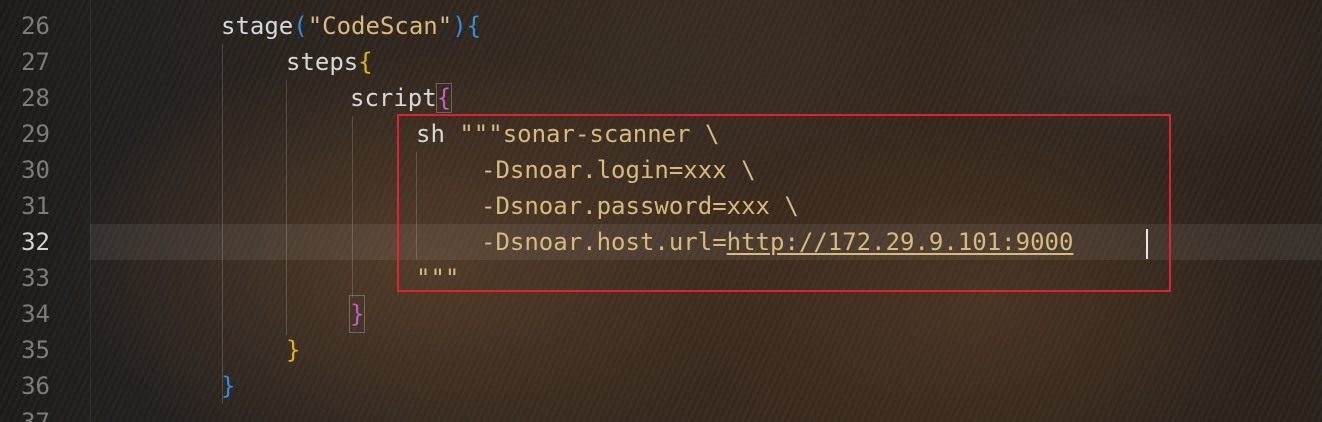 The image size is (1322, 422). What do you see at coordinates (300, 26) in the screenshot?
I see `open-paren: (` at bounding box center [300, 26].